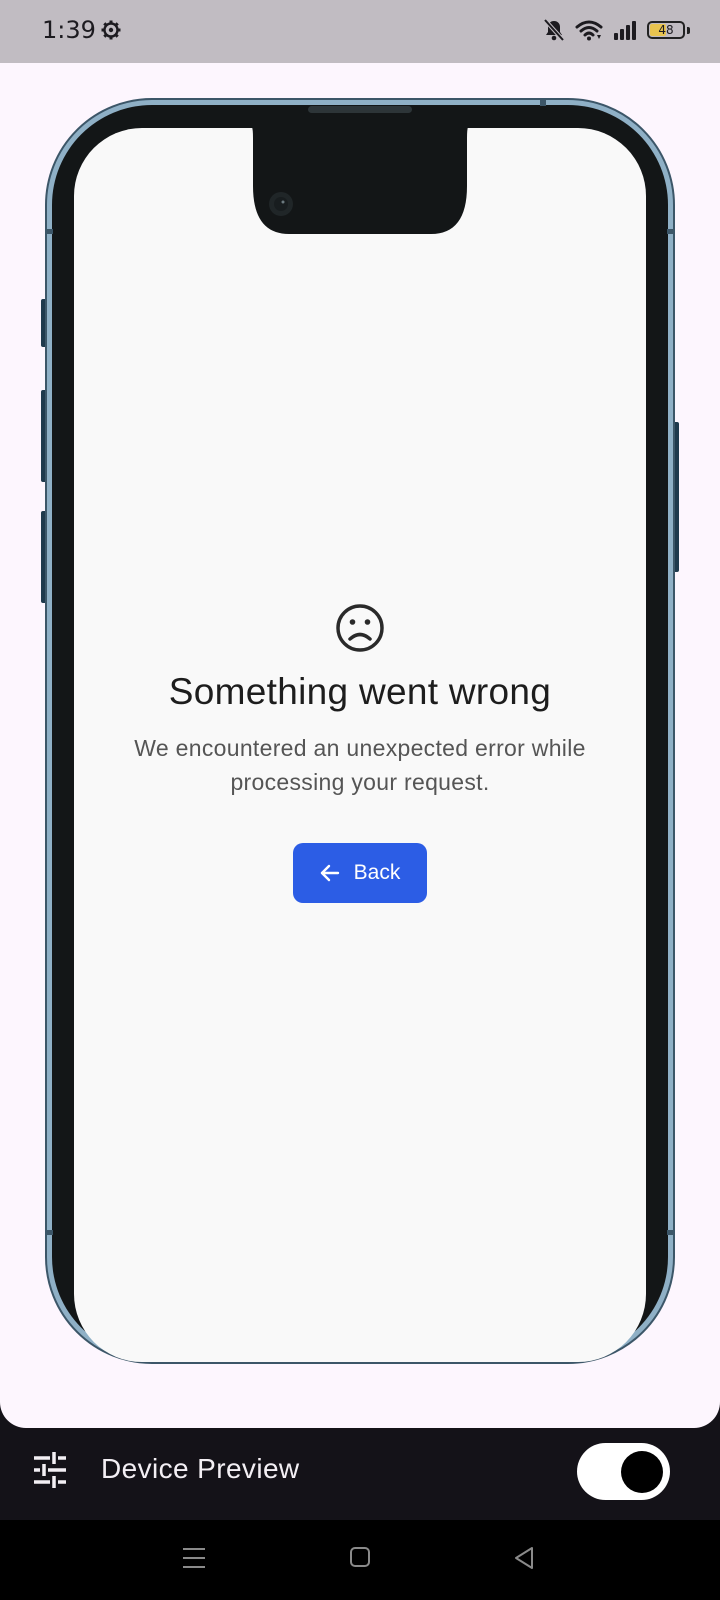 This screenshot has width=720, height=1600. Describe the element at coordinates (360, 180) in the screenshot. I see `phone-notch` at that location.